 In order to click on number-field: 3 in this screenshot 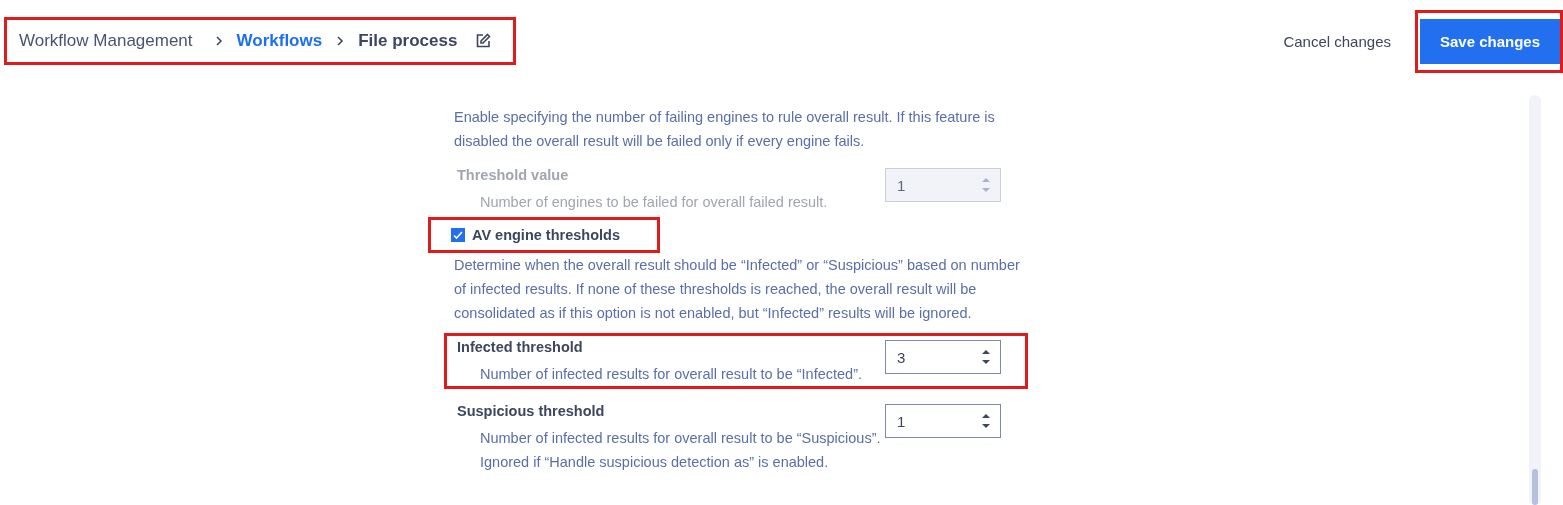, I will do `click(943, 357)`.